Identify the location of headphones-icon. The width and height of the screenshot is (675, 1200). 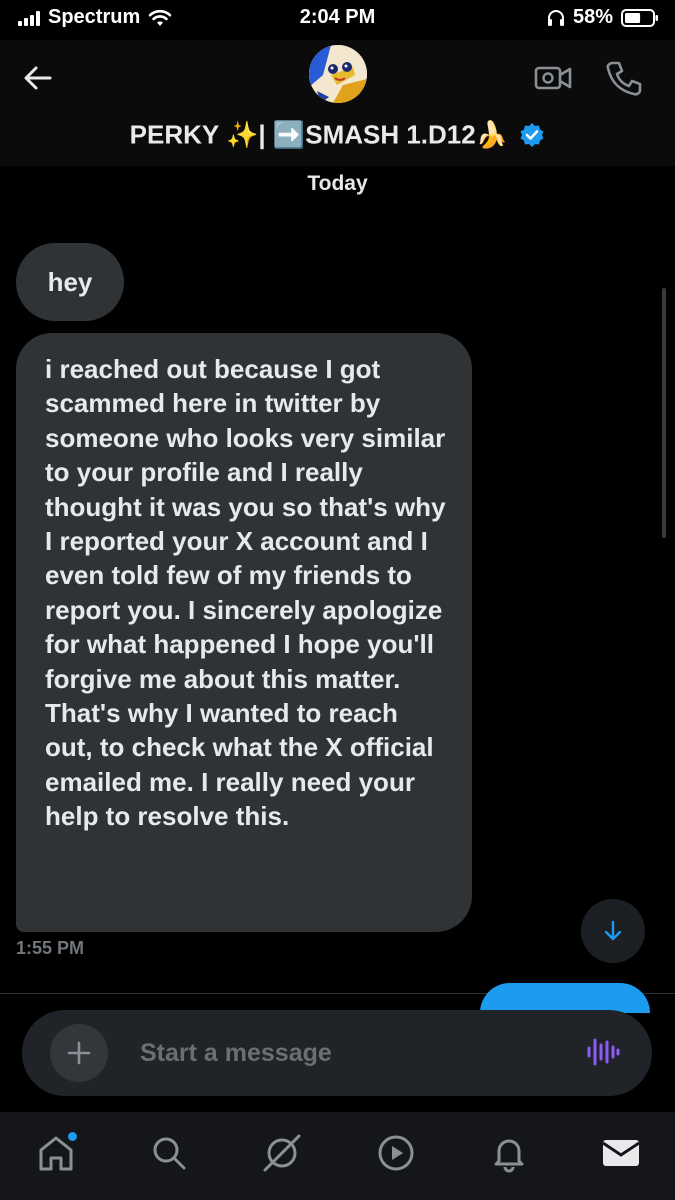
(555, 17).